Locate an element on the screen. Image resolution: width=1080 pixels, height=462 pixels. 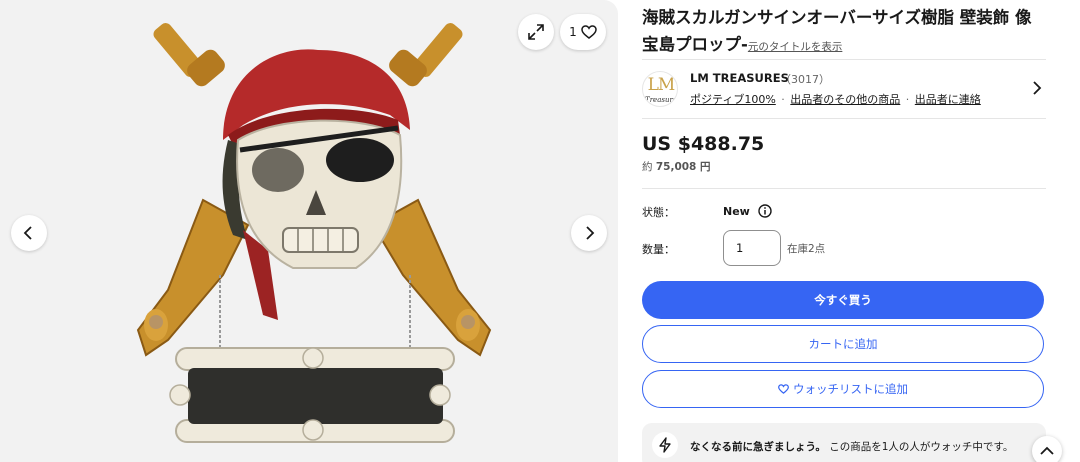
chevron-left-icon is located at coordinates (27, 233).